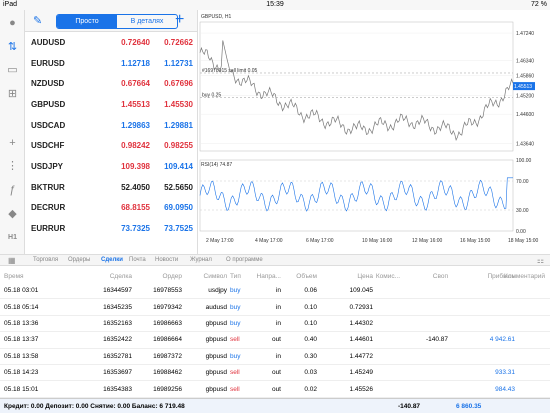 This screenshot has height=413, width=550. Describe the element at coordinates (167, 389) in the screenshot. I see `table-cell: 16989256` at that location.